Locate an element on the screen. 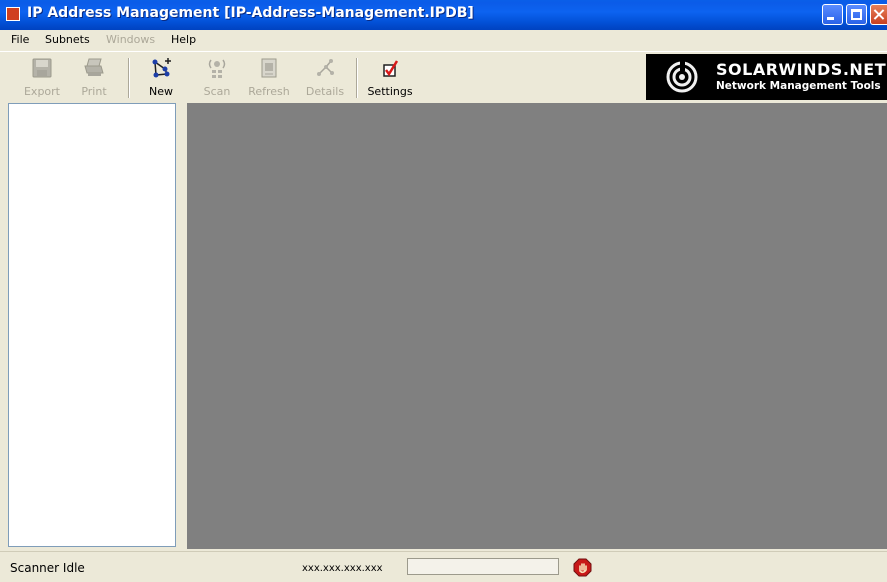 The height and width of the screenshot is (582, 887). refresh-icon is located at coordinates (269, 68).